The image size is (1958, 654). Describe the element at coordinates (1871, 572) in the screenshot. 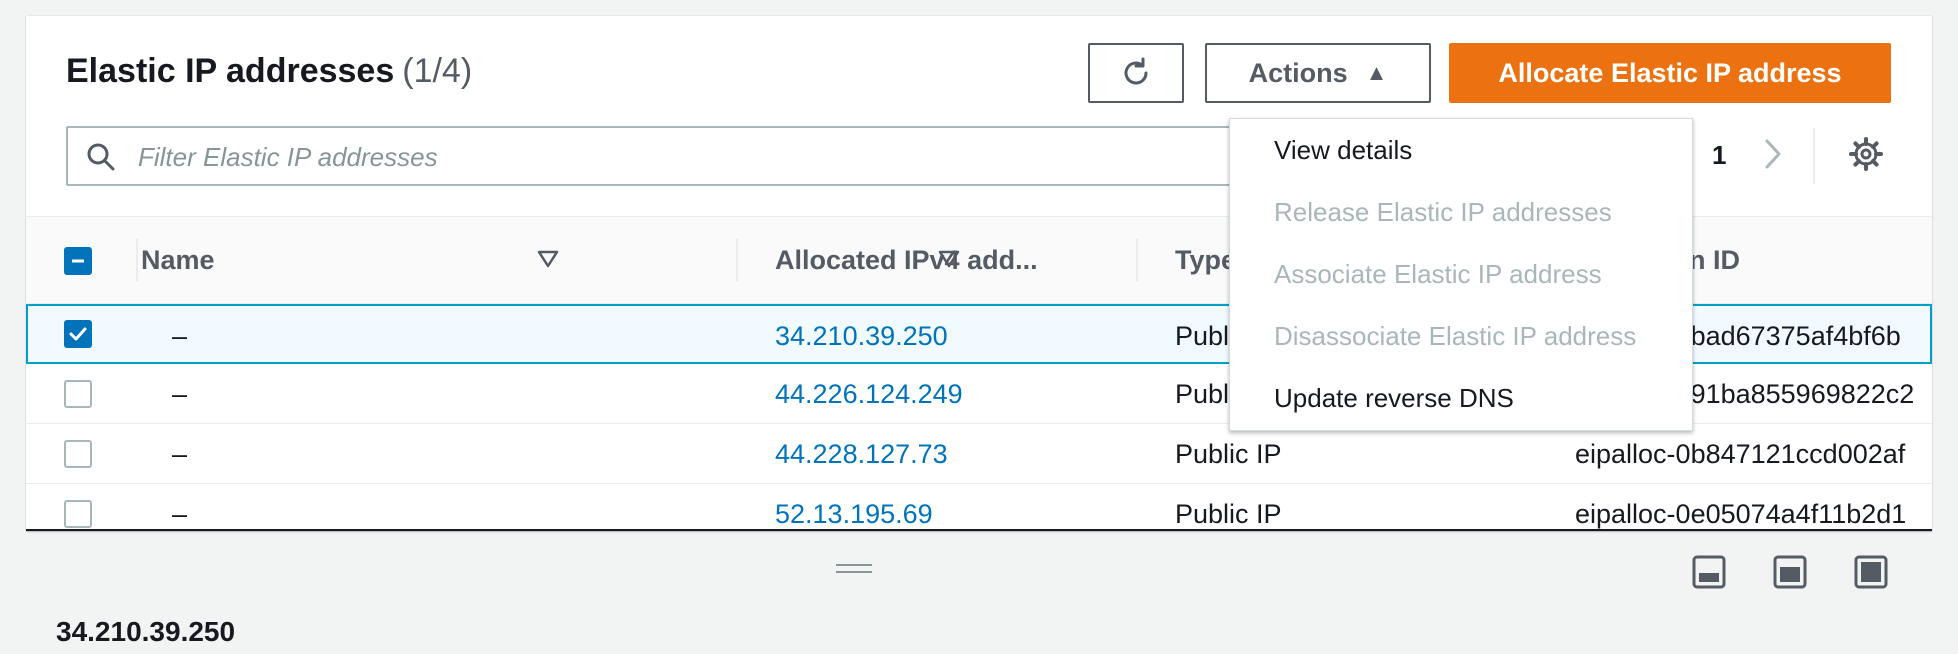

I see `panel-position-full-icon` at that location.